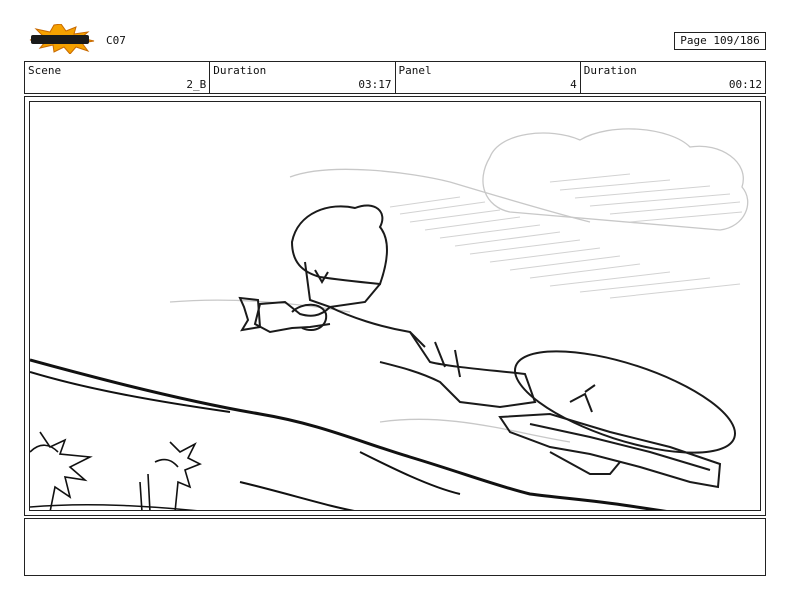 The image size is (791, 613). Describe the element at coordinates (395, 547) in the screenshot. I see `notes-area` at that location.